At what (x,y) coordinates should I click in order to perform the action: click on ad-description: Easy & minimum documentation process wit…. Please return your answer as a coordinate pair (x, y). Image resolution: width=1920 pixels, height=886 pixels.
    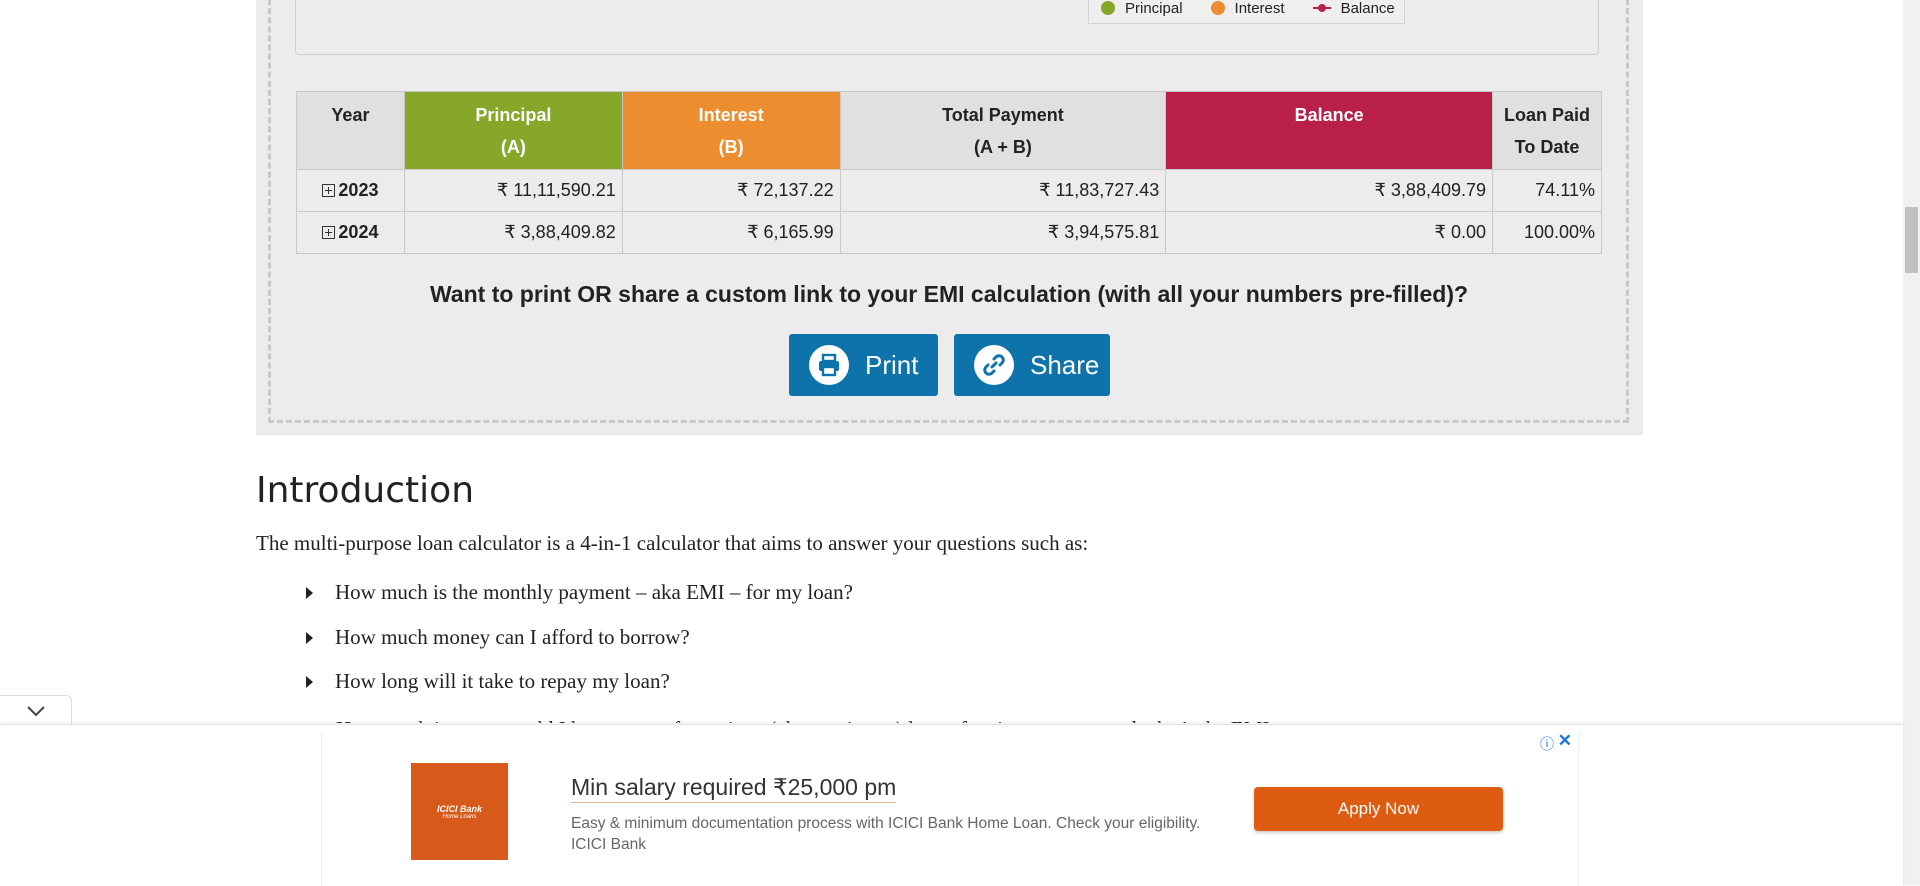
    Looking at the image, I should click on (886, 834).